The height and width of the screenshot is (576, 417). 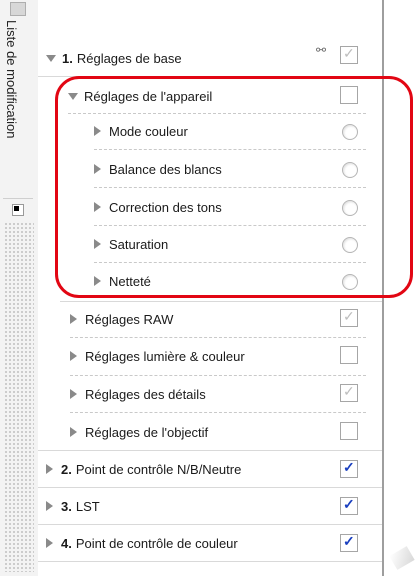 What do you see at coordinates (218, 506) in the screenshot?
I see `section-lst: 3. LST` at bounding box center [218, 506].